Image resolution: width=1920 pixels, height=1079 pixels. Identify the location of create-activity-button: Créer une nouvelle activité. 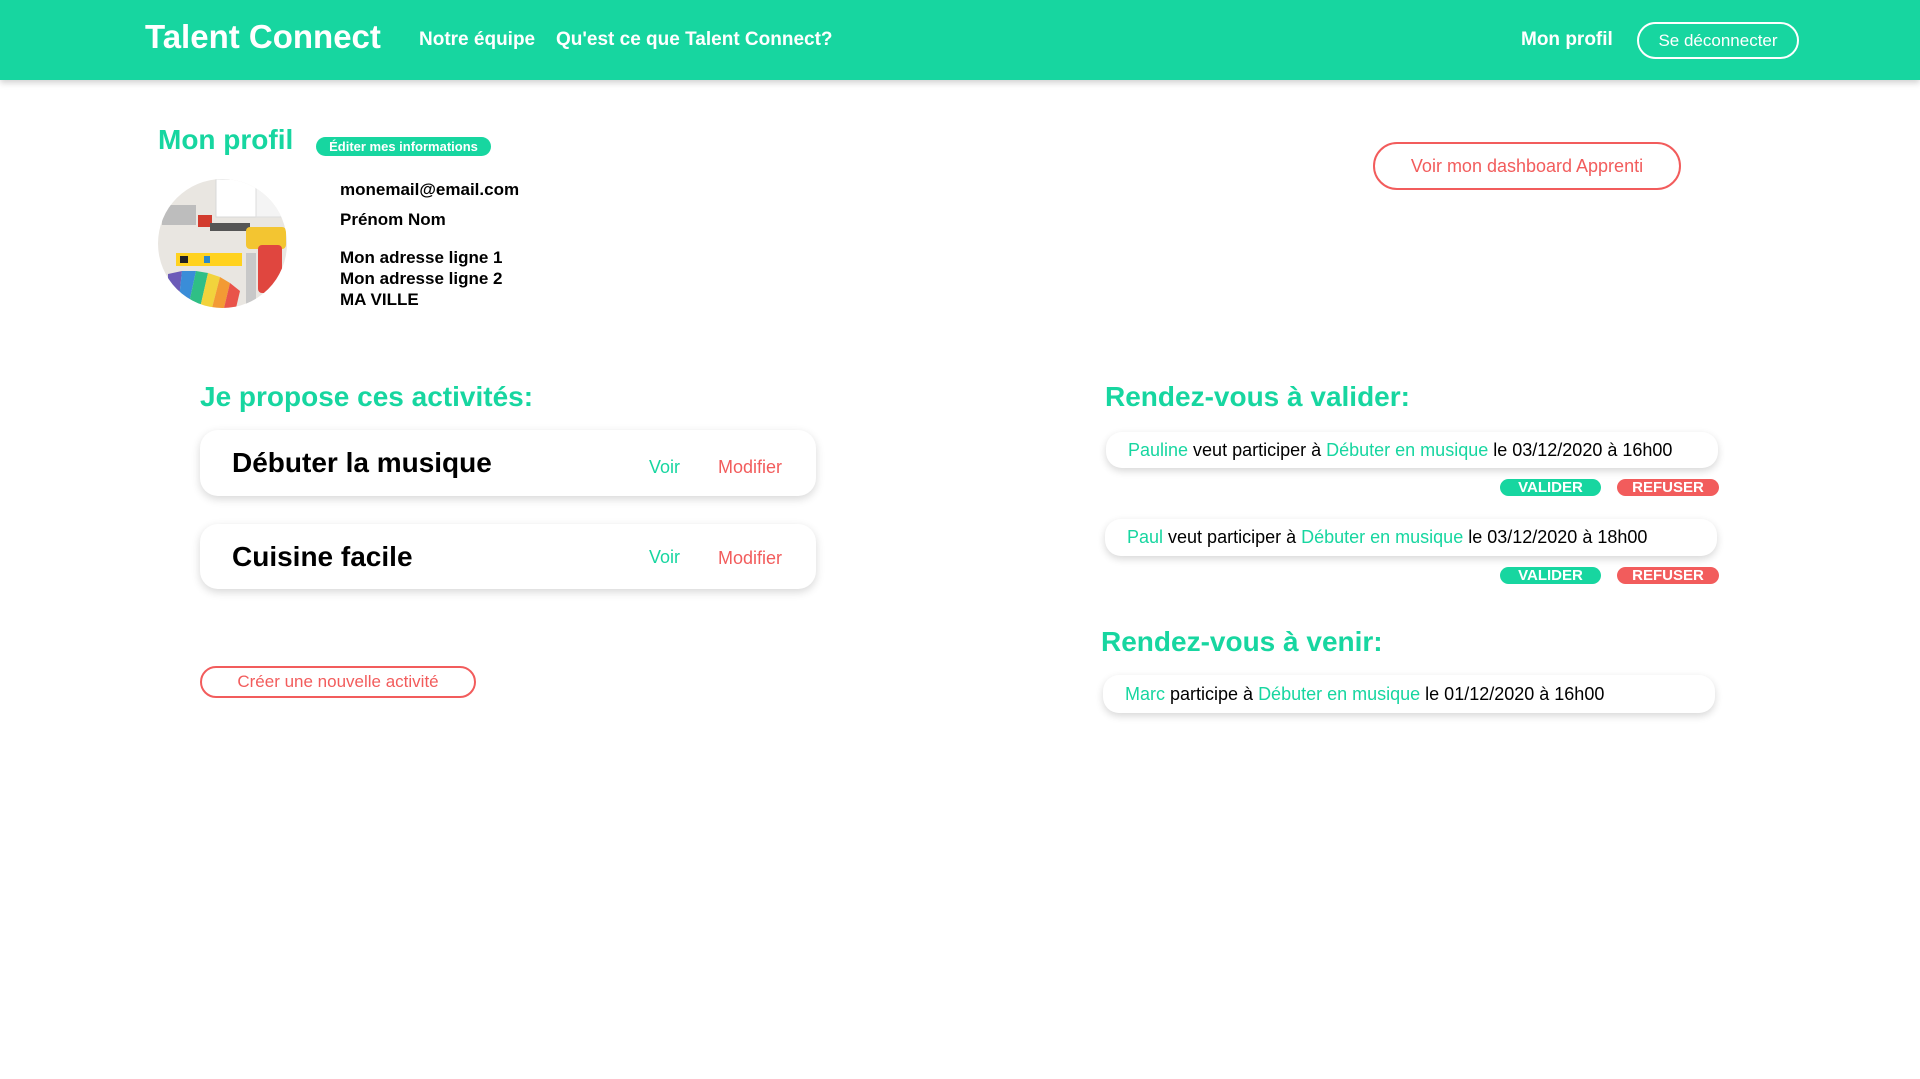
(338, 682).